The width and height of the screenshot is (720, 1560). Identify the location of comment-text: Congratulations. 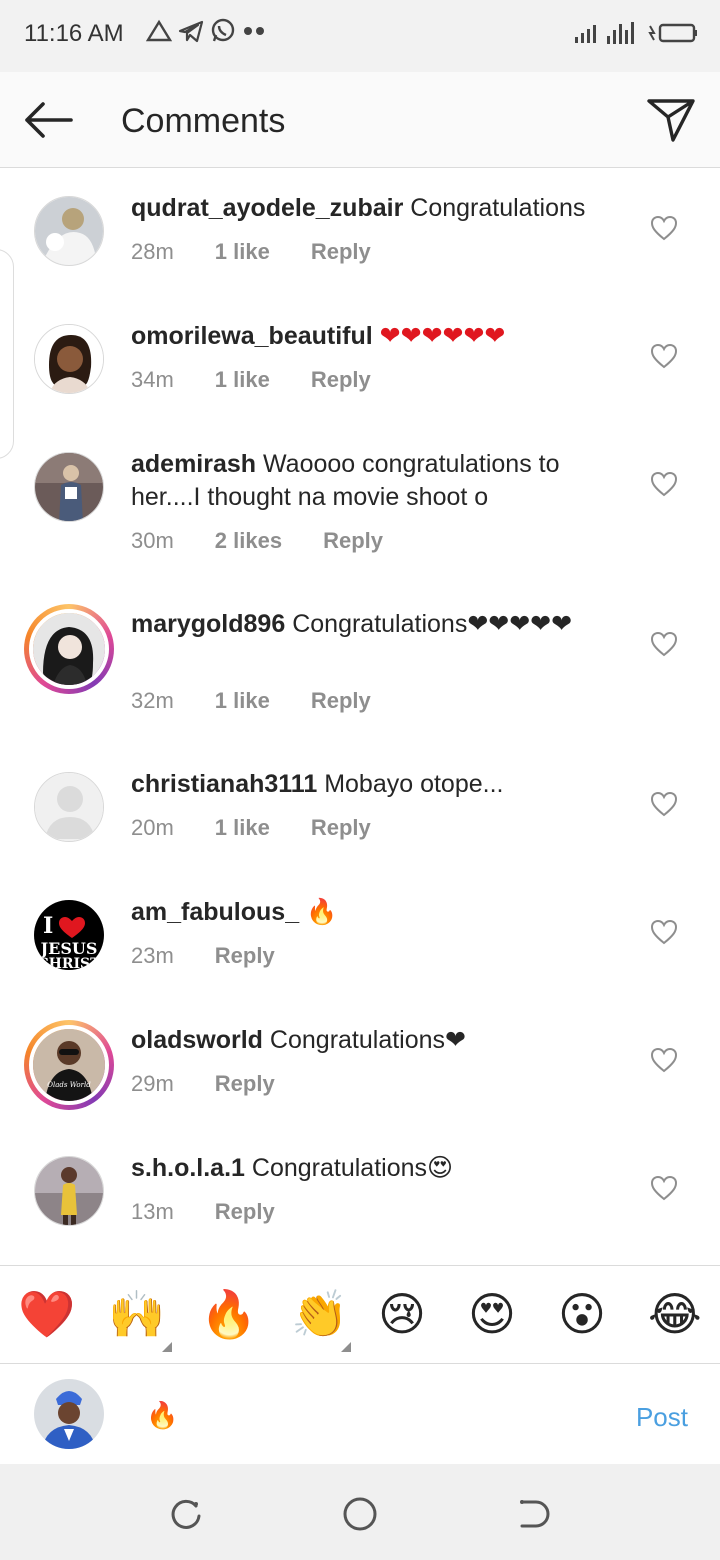
(498, 208).